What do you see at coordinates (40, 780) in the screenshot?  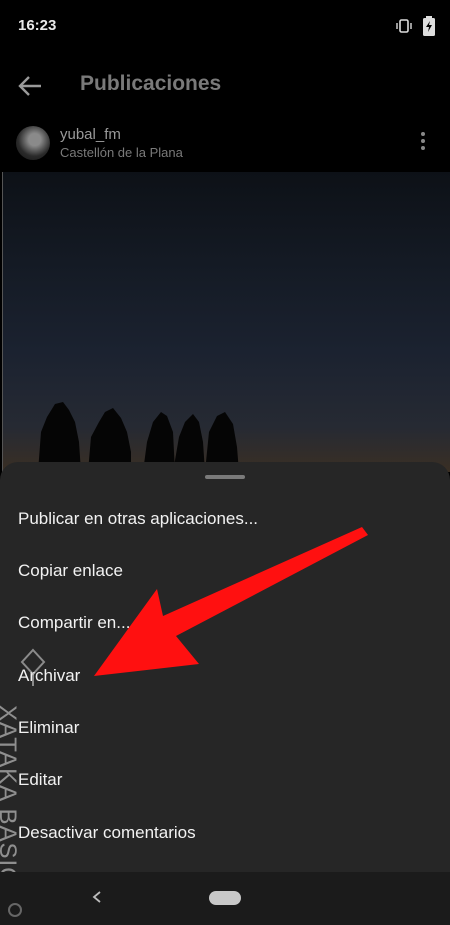 I see `menu-item-editar: Editar` at bounding box center [40, 780].